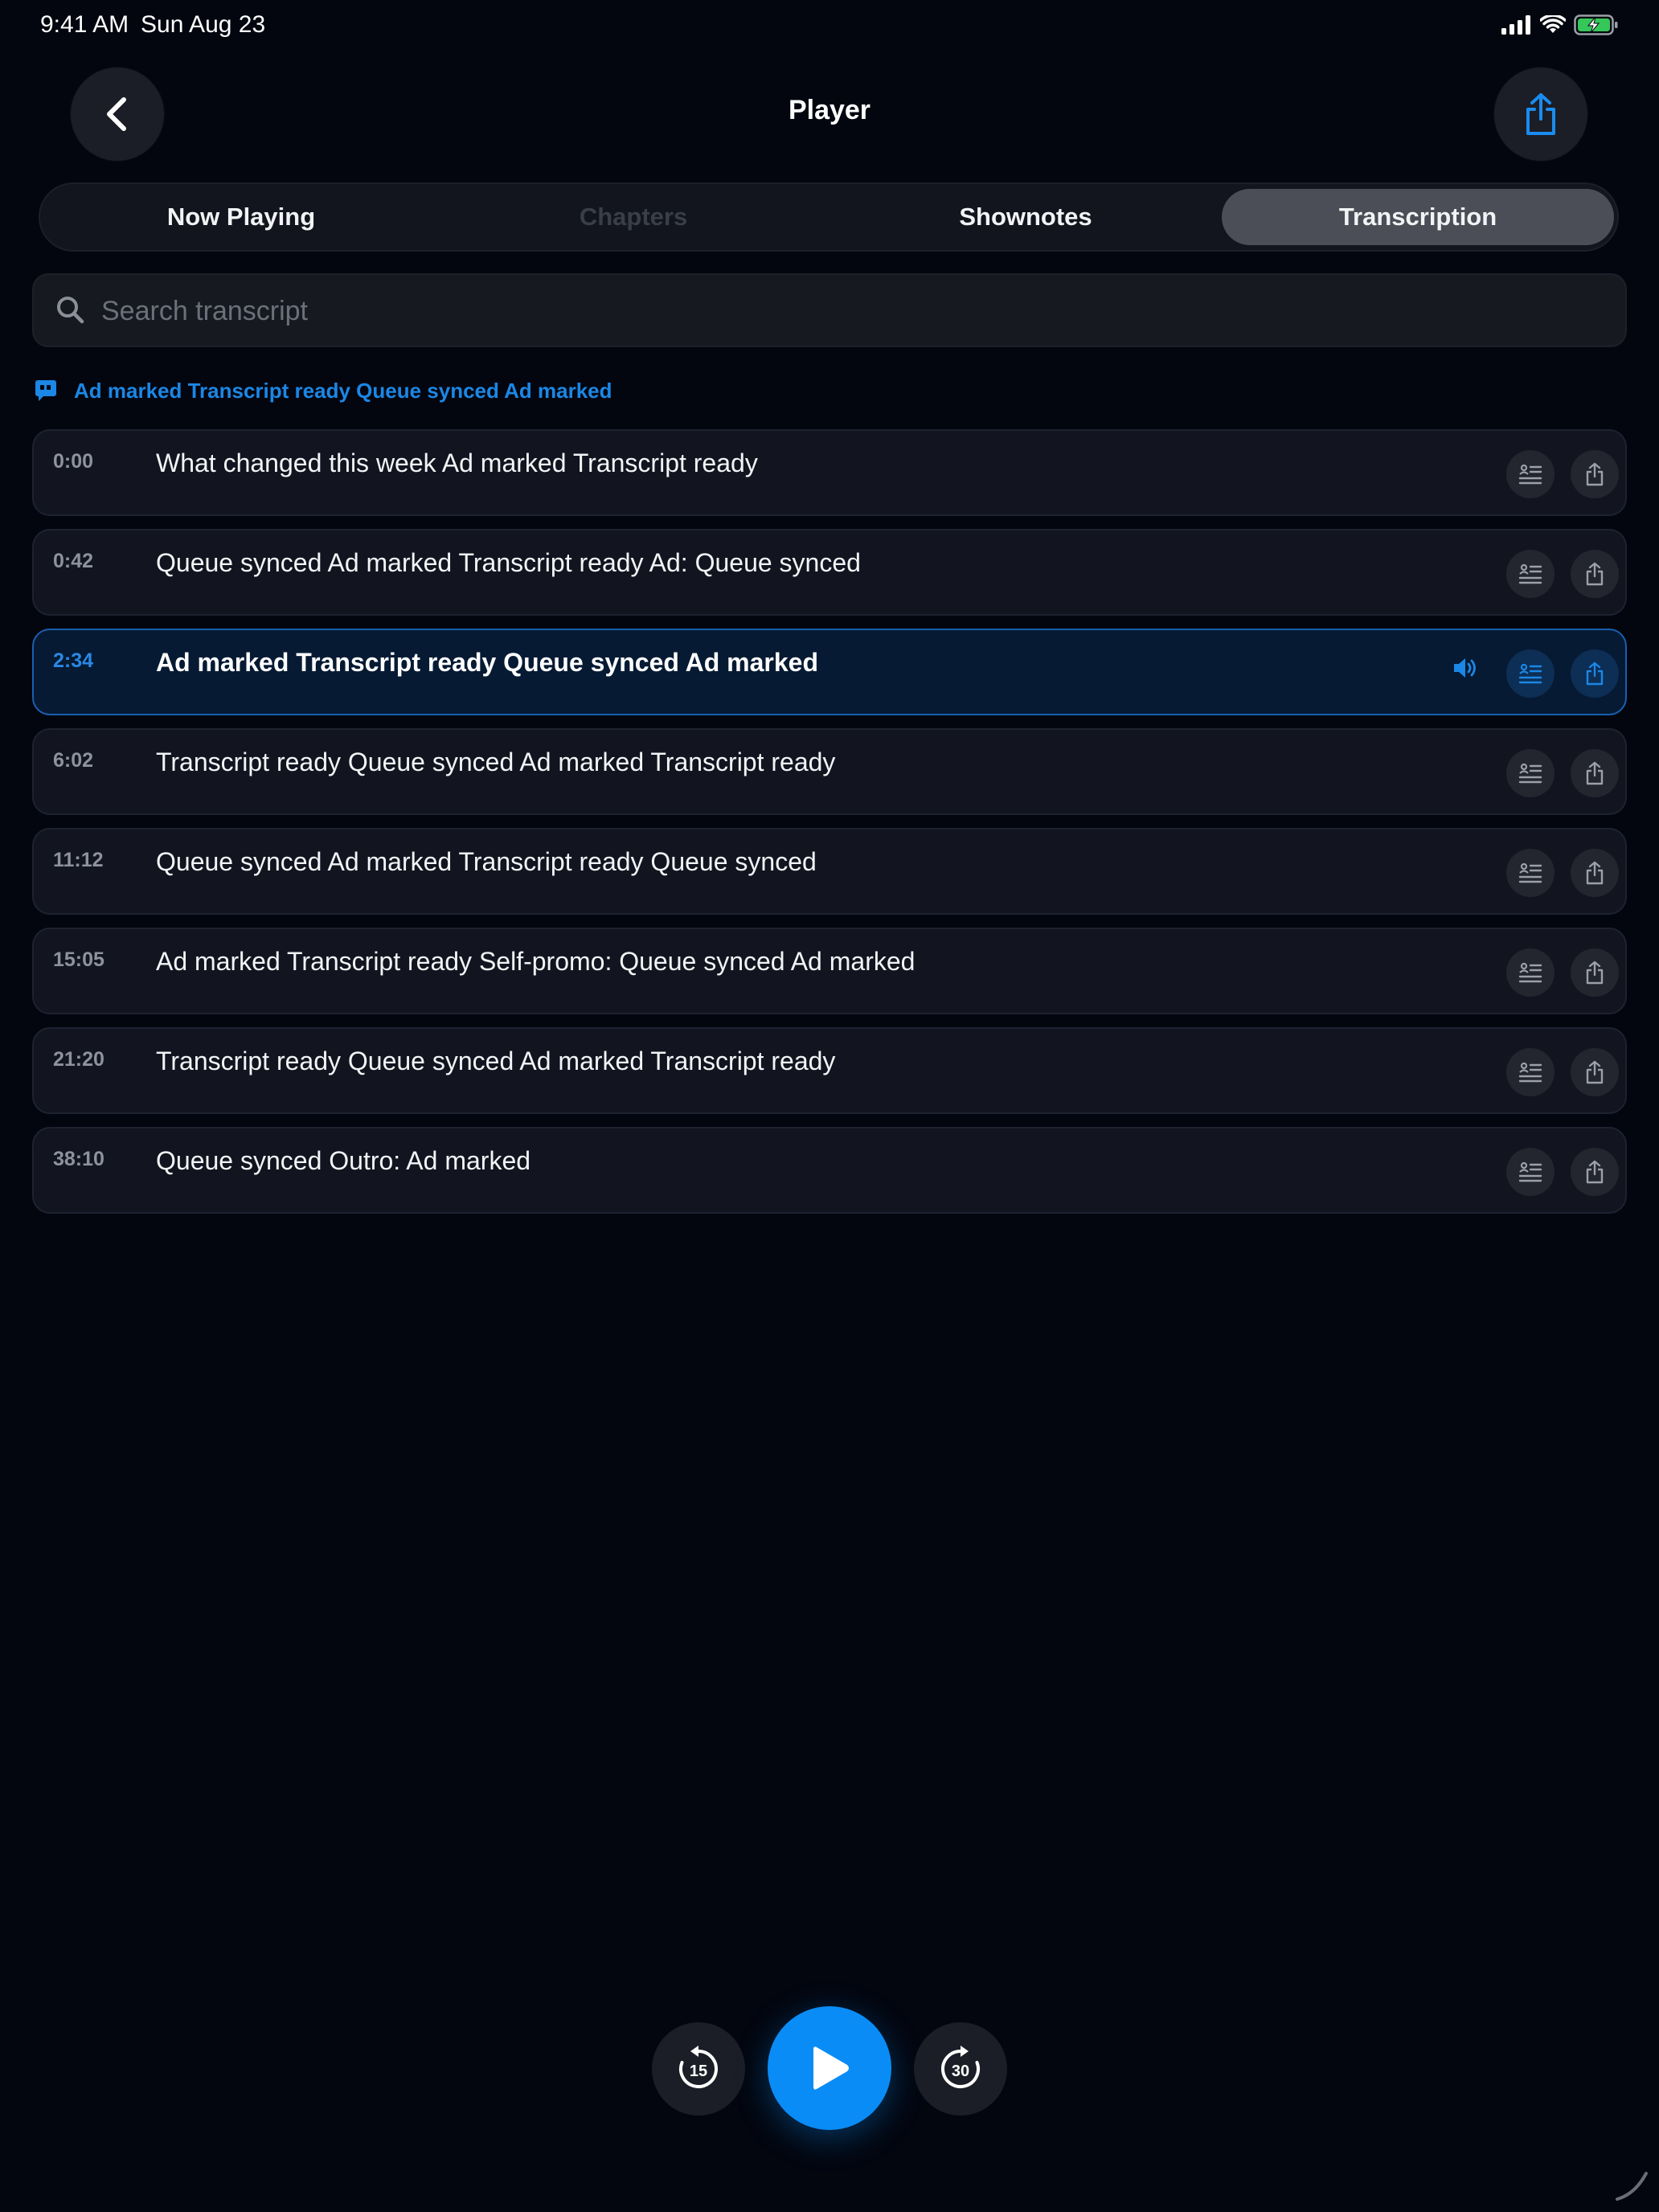 Image resolution: width=1659 pixels, height=2212 pixels. I want to click on battery-charging-icon, so click(1596, 24).